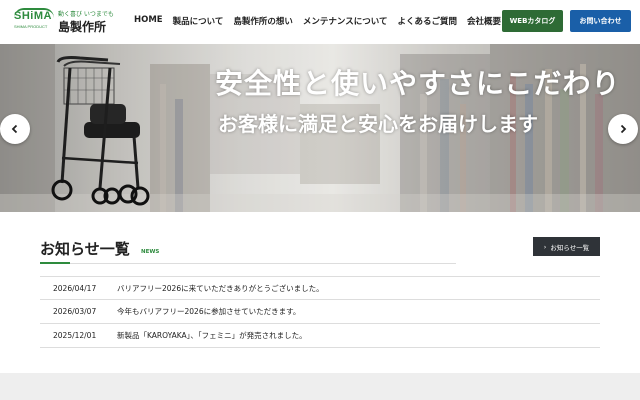  I want to click on logo-sub: SHIMA PRODUCT, so click(31, 26).